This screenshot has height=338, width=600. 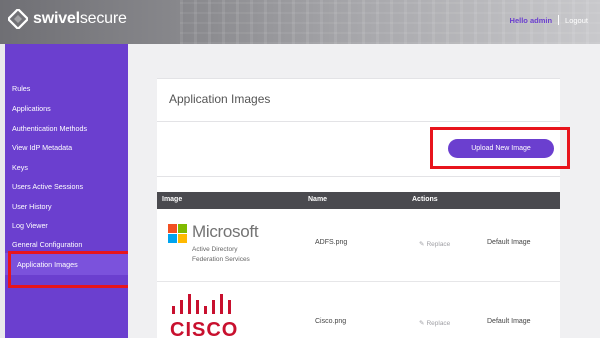 What do you see at coordinates (47, 244) in the screenshot?
I see `sidebar-item-general-configuration: General Configuration` at bounding box center [47, 244].